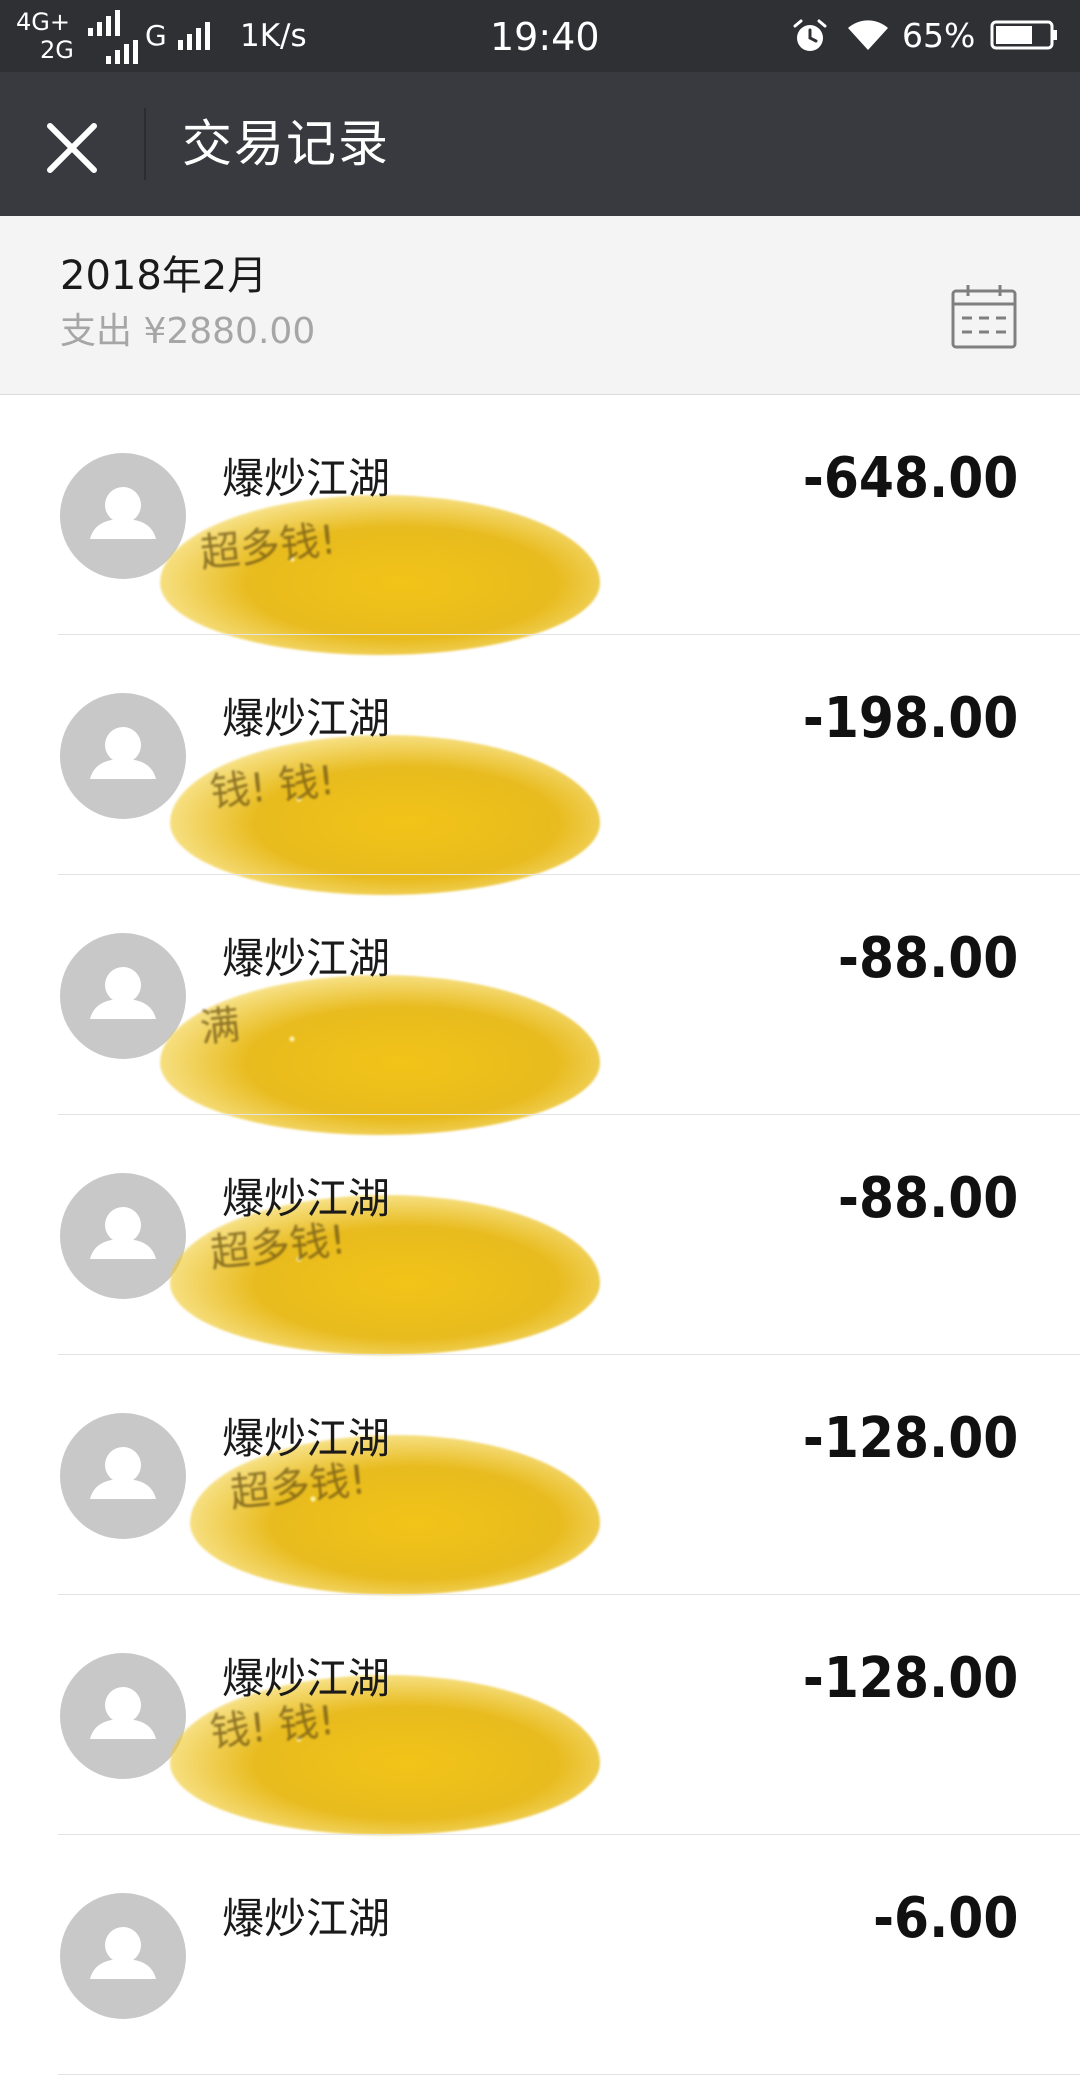 Image resolution: width=1080 pixels, height=2075 pixels. Describe the element at coordinates (910, 718) in the screenshot. I see `transaction-amount: -198.00` at that location.